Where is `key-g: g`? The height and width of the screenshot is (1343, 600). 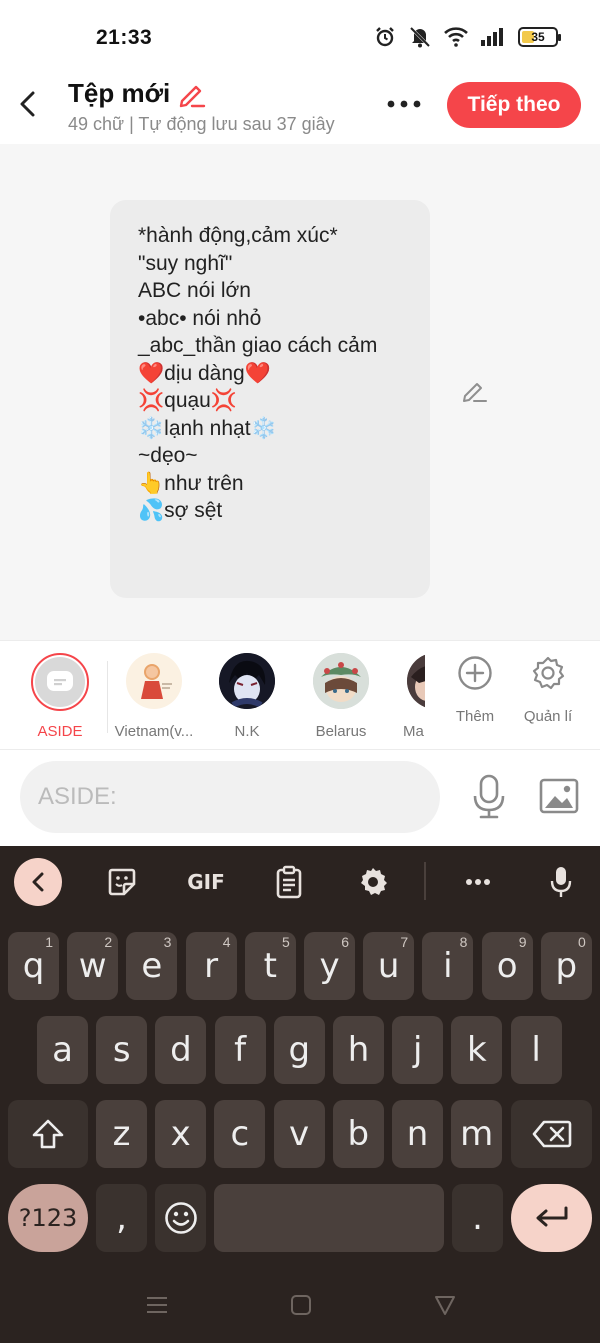 key-g: g is located at coordinates (299, 1050).